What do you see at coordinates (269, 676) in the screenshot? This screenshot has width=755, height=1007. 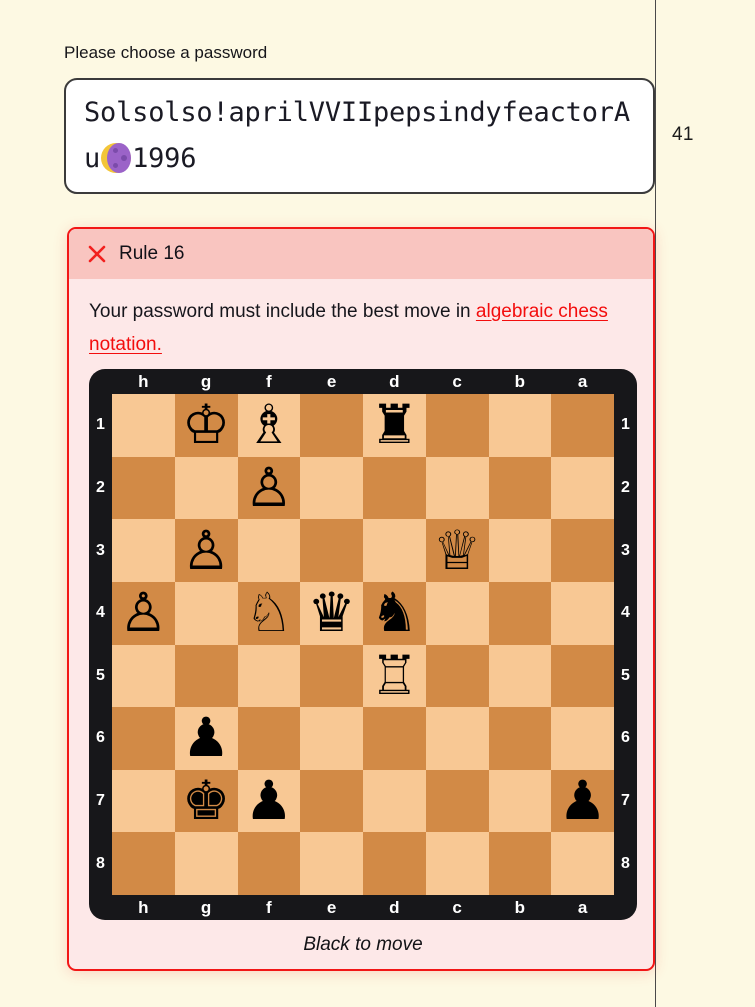 I see `square-f5` at bounding box center [269, 676].